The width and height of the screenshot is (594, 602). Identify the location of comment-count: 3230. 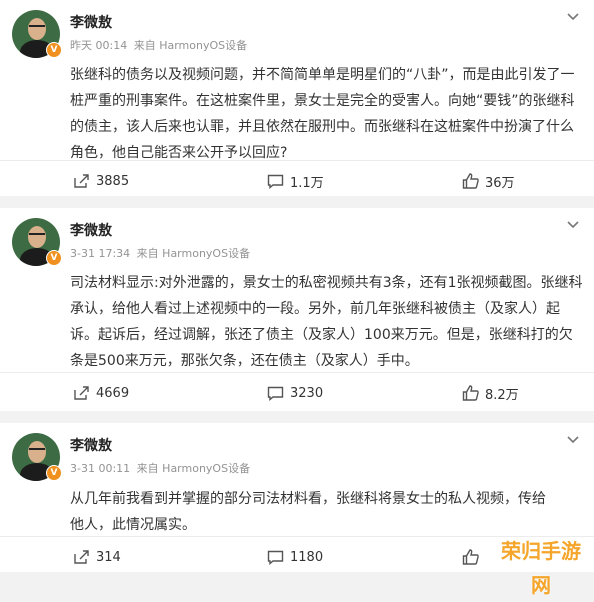
(307, 393).